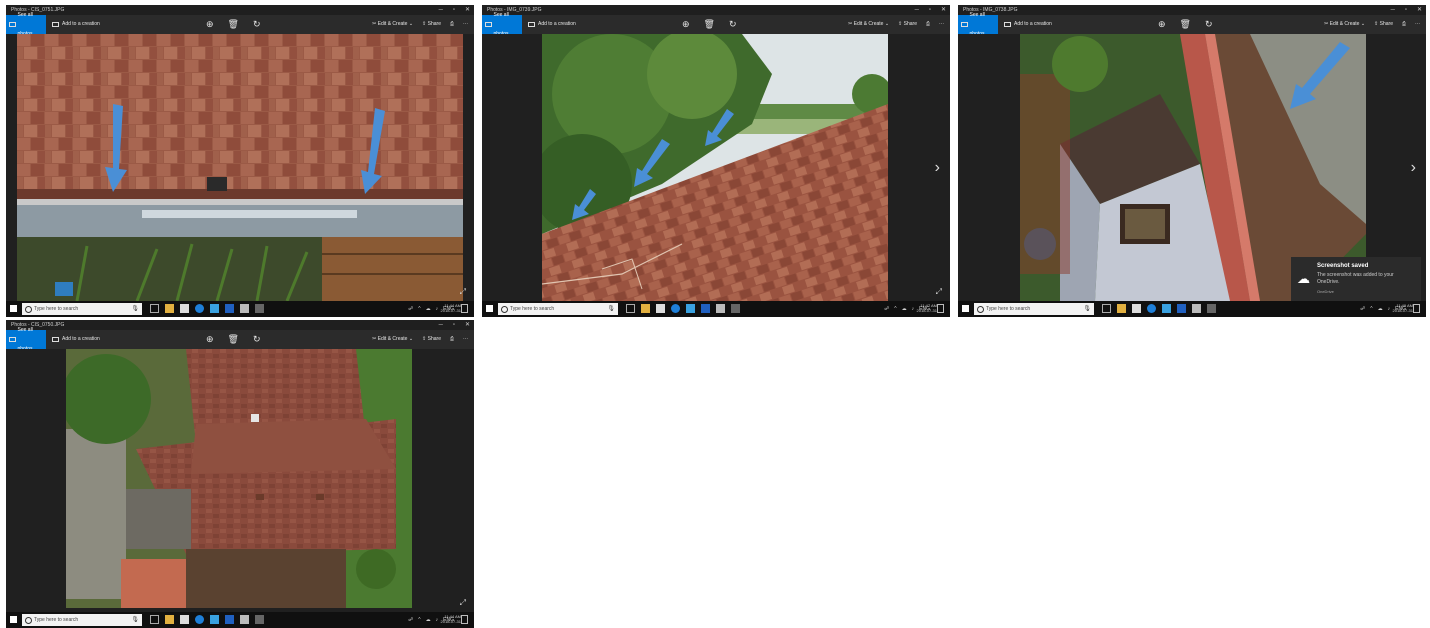 Image resolution: width=1430 pixels, height=628 pixels. Describe the element at coordinates (913, 309) in the screenshot. I see `volume-icon: ♪` at that location.